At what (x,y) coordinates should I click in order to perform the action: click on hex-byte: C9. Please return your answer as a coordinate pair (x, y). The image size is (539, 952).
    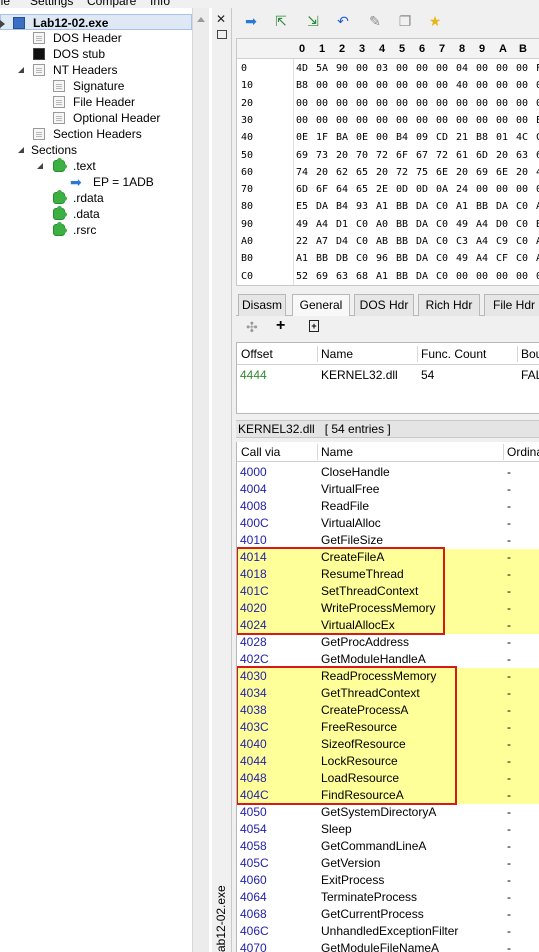
    Looking at the image, I should click on (502, 241).